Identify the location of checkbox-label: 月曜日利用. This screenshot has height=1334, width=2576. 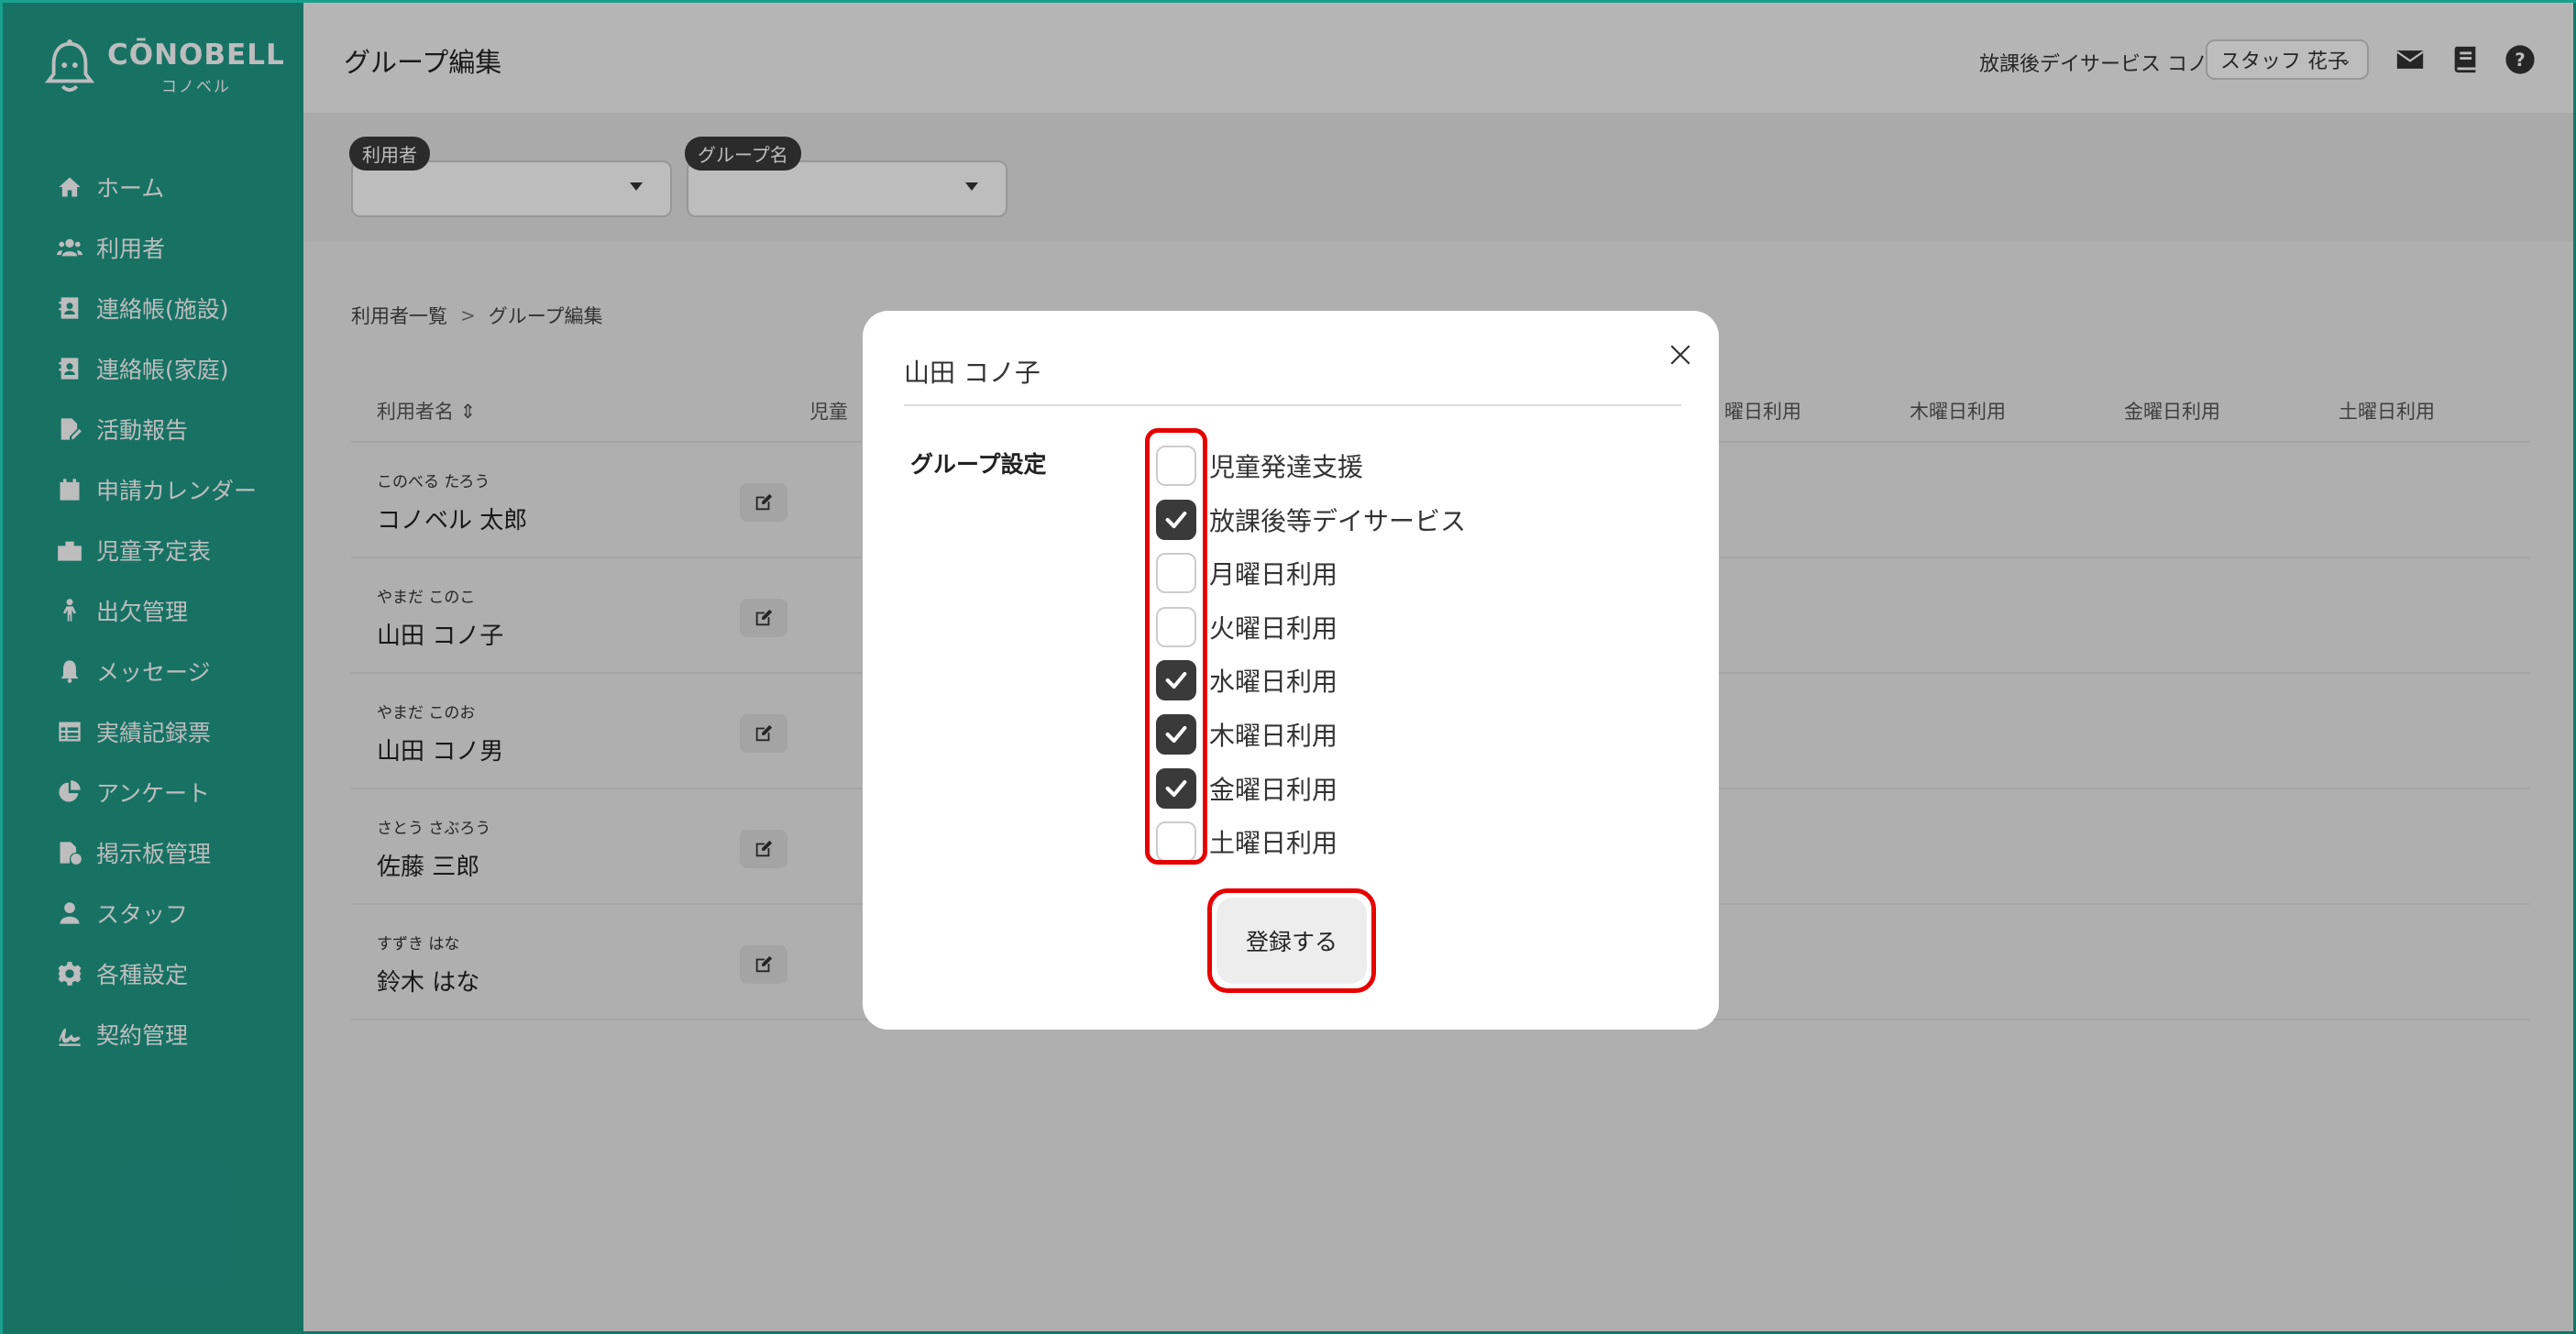
(1273, 574).